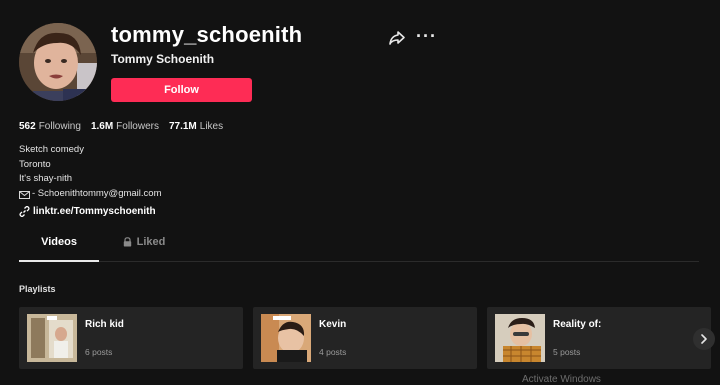 This screenshot has height=385, width=720. Describe the element at coordinates (181, 90) in the screenshot. I see `follow-button: Follow` at that location.